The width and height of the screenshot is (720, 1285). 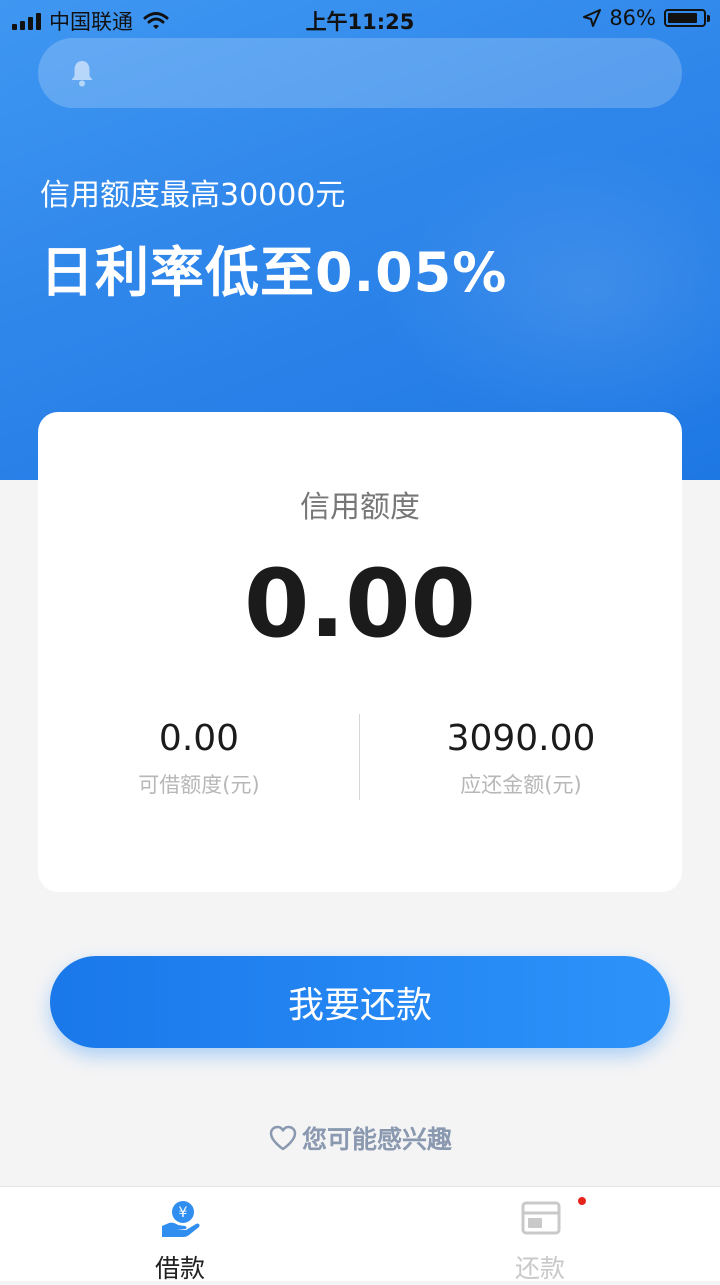 I want to click on interest-section: 您可能感兴趣, so click(x=360, y=1138).